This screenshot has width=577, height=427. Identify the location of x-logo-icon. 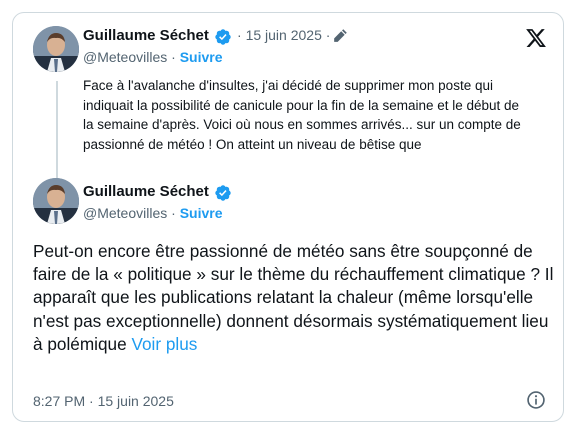
(536, 38).